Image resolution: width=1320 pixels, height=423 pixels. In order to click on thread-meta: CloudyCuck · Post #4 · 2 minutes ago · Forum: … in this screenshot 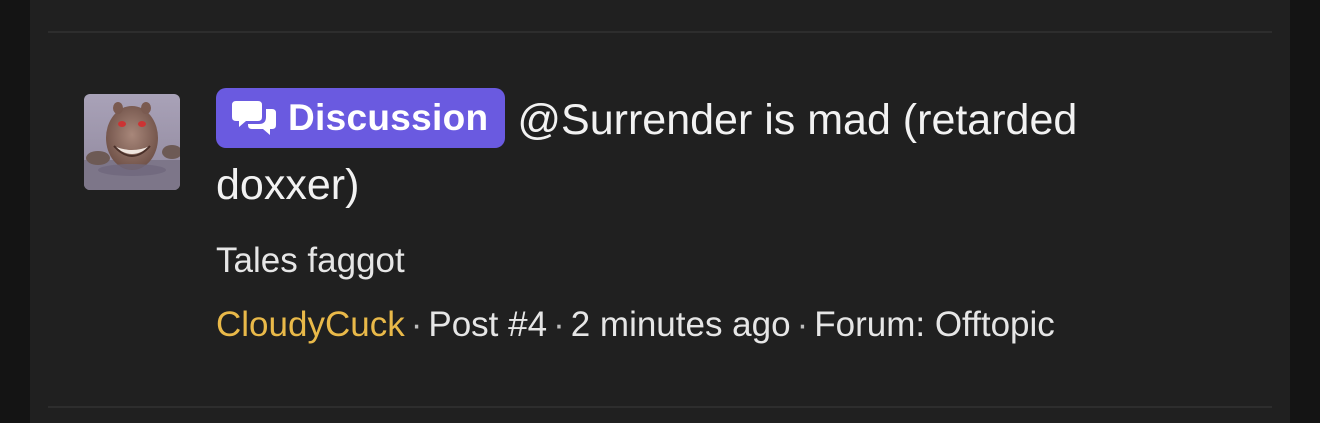, I will do `click(716, 325)`.